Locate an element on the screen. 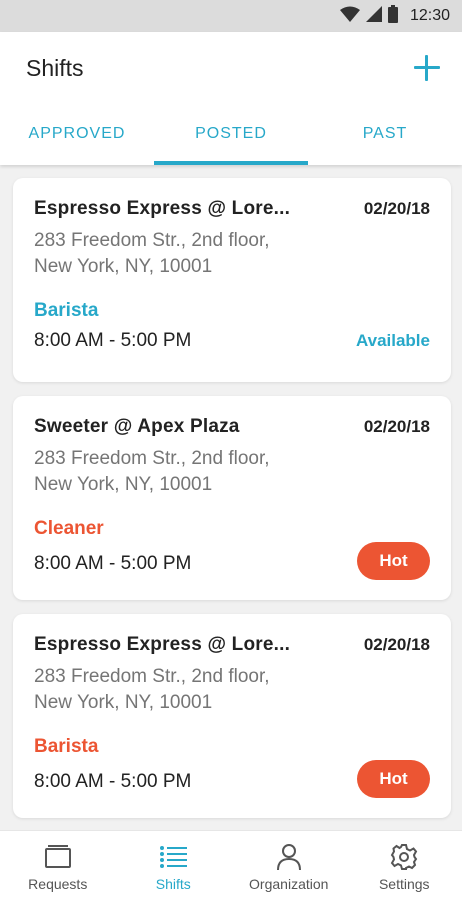 Image resolution: width=462 pixels, height=900 pixels. nav-shifts: Shifts is located at coordinates (174, 865).